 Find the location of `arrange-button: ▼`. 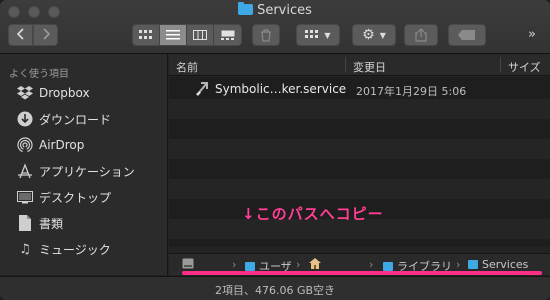

arrange-button: ▼ is located at coordinates (318, 35).